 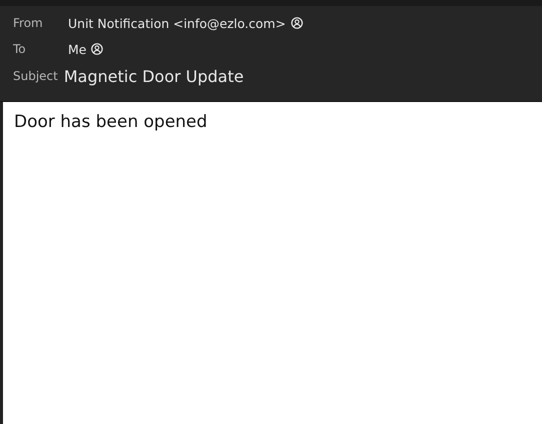 I want to click on subject-text: Magnetic Door Update, so click(x=154, y=76).